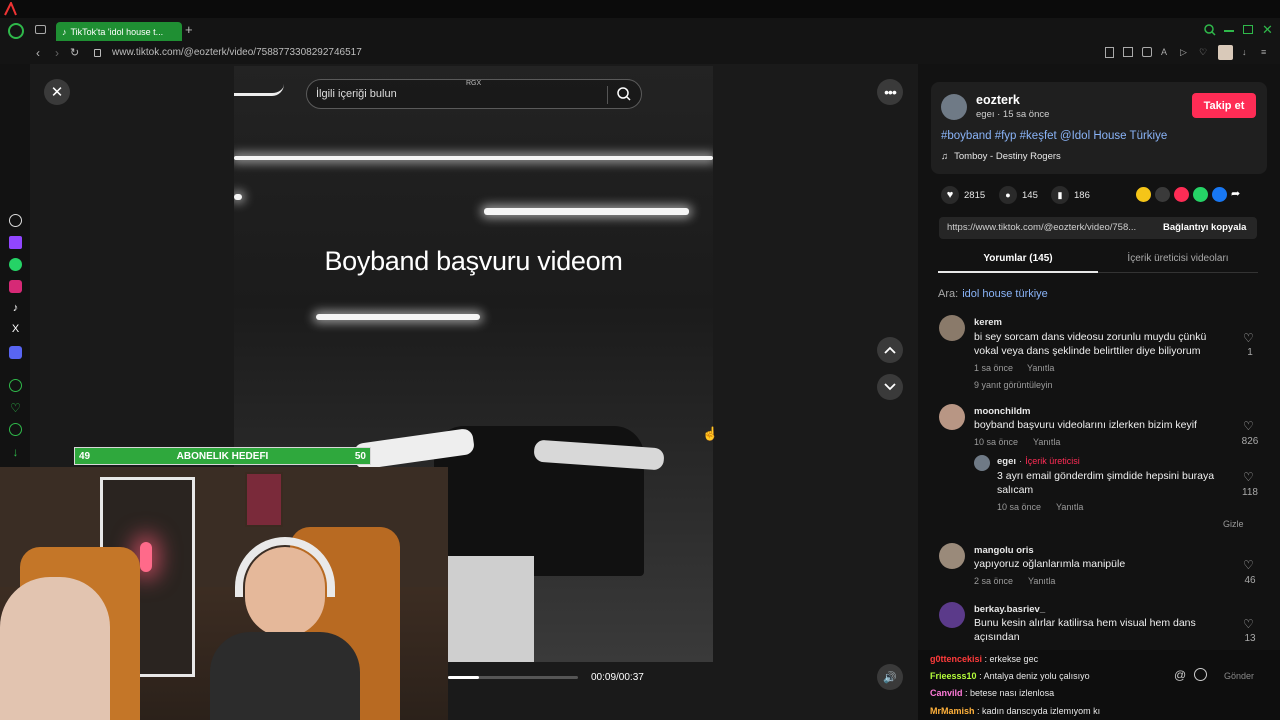 This screenshot has width=1280, height=720. Describe the element at coordinates (890, 677) in the screenshot. I see `volume-button: 🔊` at that location.